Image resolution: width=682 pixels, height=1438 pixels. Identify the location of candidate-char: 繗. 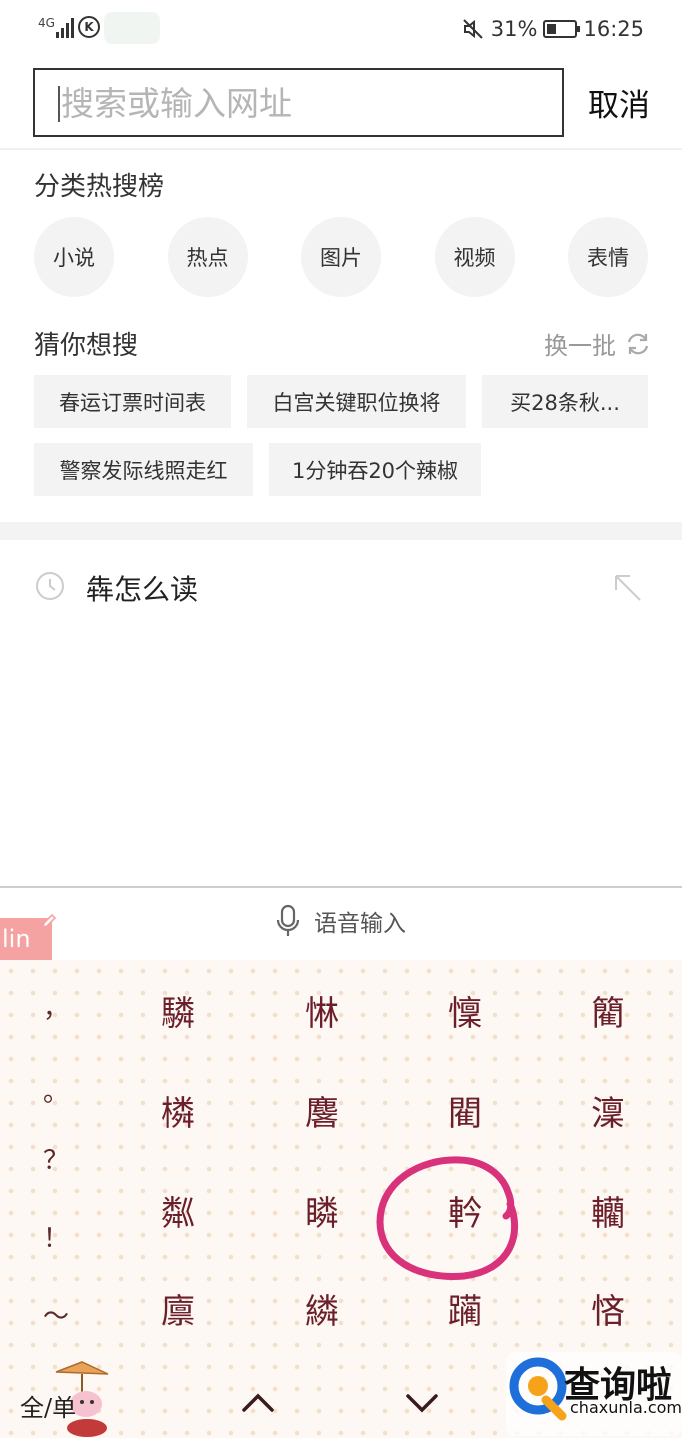
(322, 1308).